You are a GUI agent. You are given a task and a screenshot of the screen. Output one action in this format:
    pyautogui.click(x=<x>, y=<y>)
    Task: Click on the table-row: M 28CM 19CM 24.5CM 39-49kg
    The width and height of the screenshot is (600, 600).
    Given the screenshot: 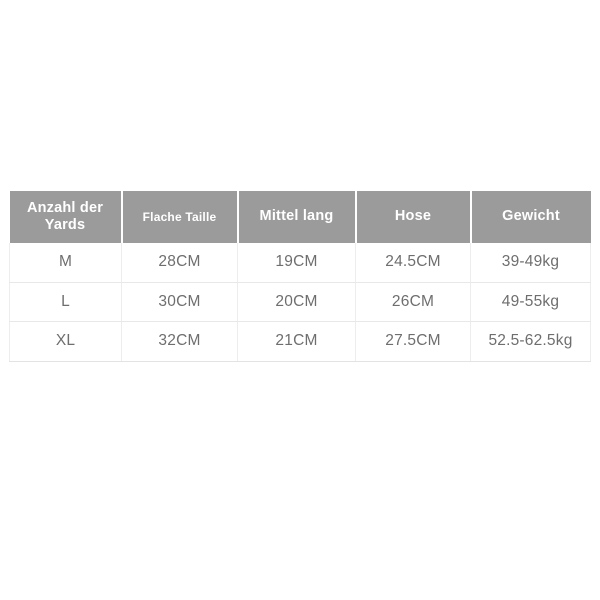 What is the action you would take?
    pyautogui.click(x=300, y=263)
    